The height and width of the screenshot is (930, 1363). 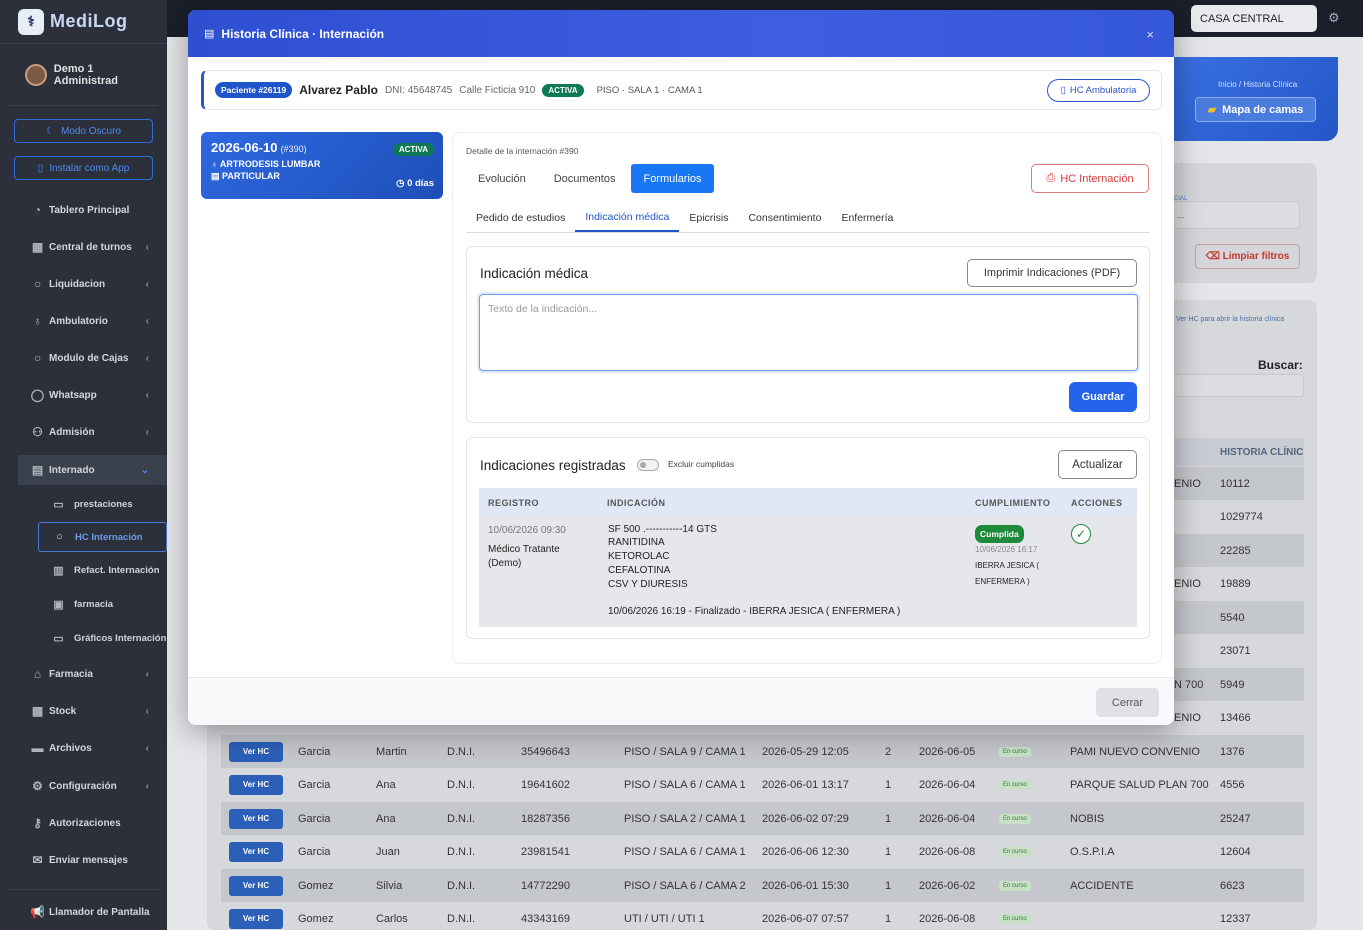 What do you see at coordinates (102, 638) in the screenshot?
I see `sidebar-subitem-graficos: ▭ Gráficos Internación` at bounding box center [102, 638].